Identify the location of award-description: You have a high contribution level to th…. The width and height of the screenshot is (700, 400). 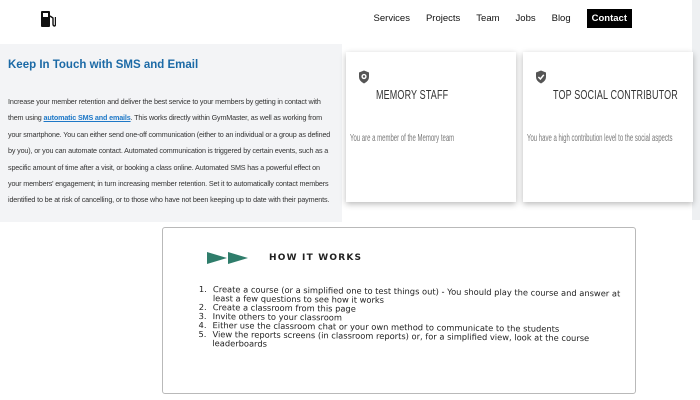
(600, 138).